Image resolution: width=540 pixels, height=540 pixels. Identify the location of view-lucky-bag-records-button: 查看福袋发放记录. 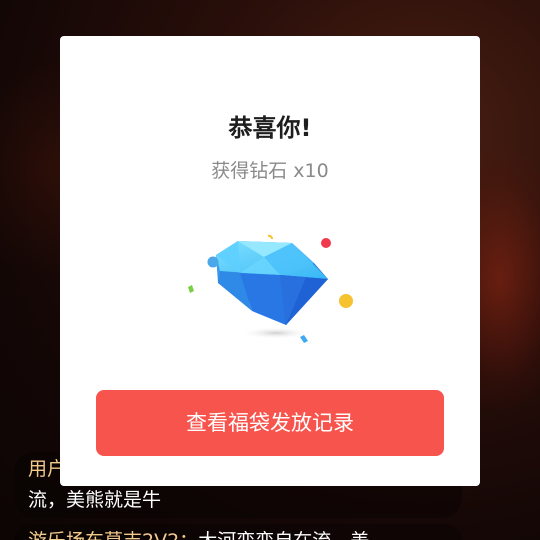
(270, 423).